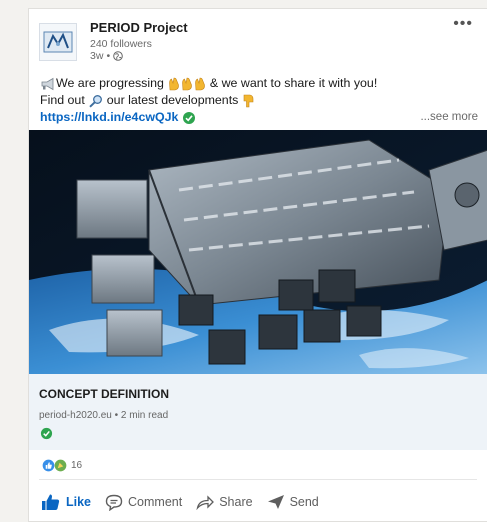  I want to click on like-label: Like, so click(79, 502).